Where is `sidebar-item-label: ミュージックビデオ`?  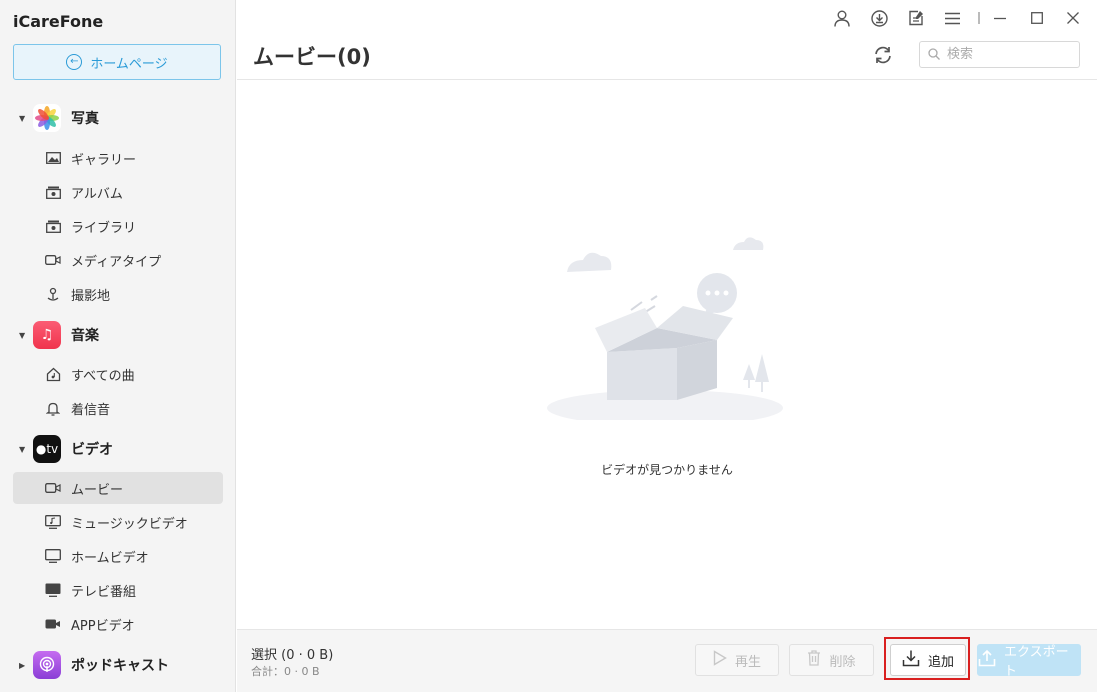
sidebar-item-label: ミュージックビデオ is located at coordinates (129, 524).